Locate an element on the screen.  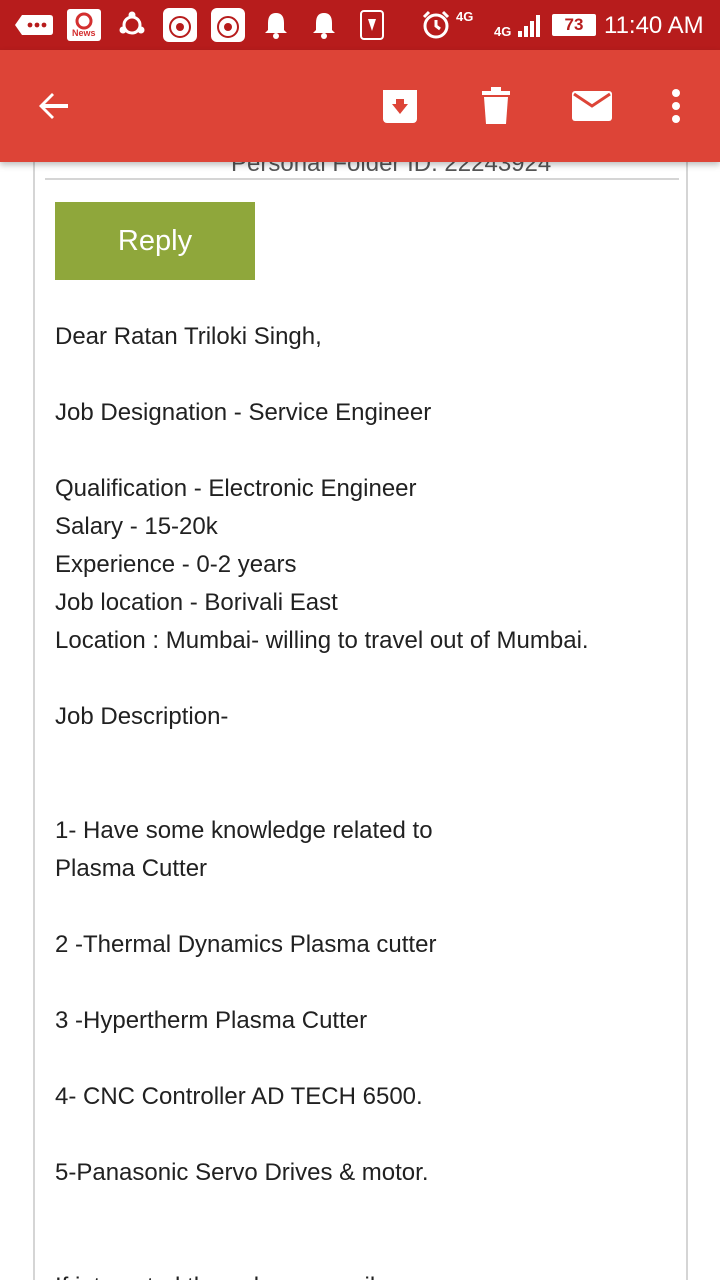
email-header-partial: Personal Folder ID: 22243924 is located at coordinates (362, 171).